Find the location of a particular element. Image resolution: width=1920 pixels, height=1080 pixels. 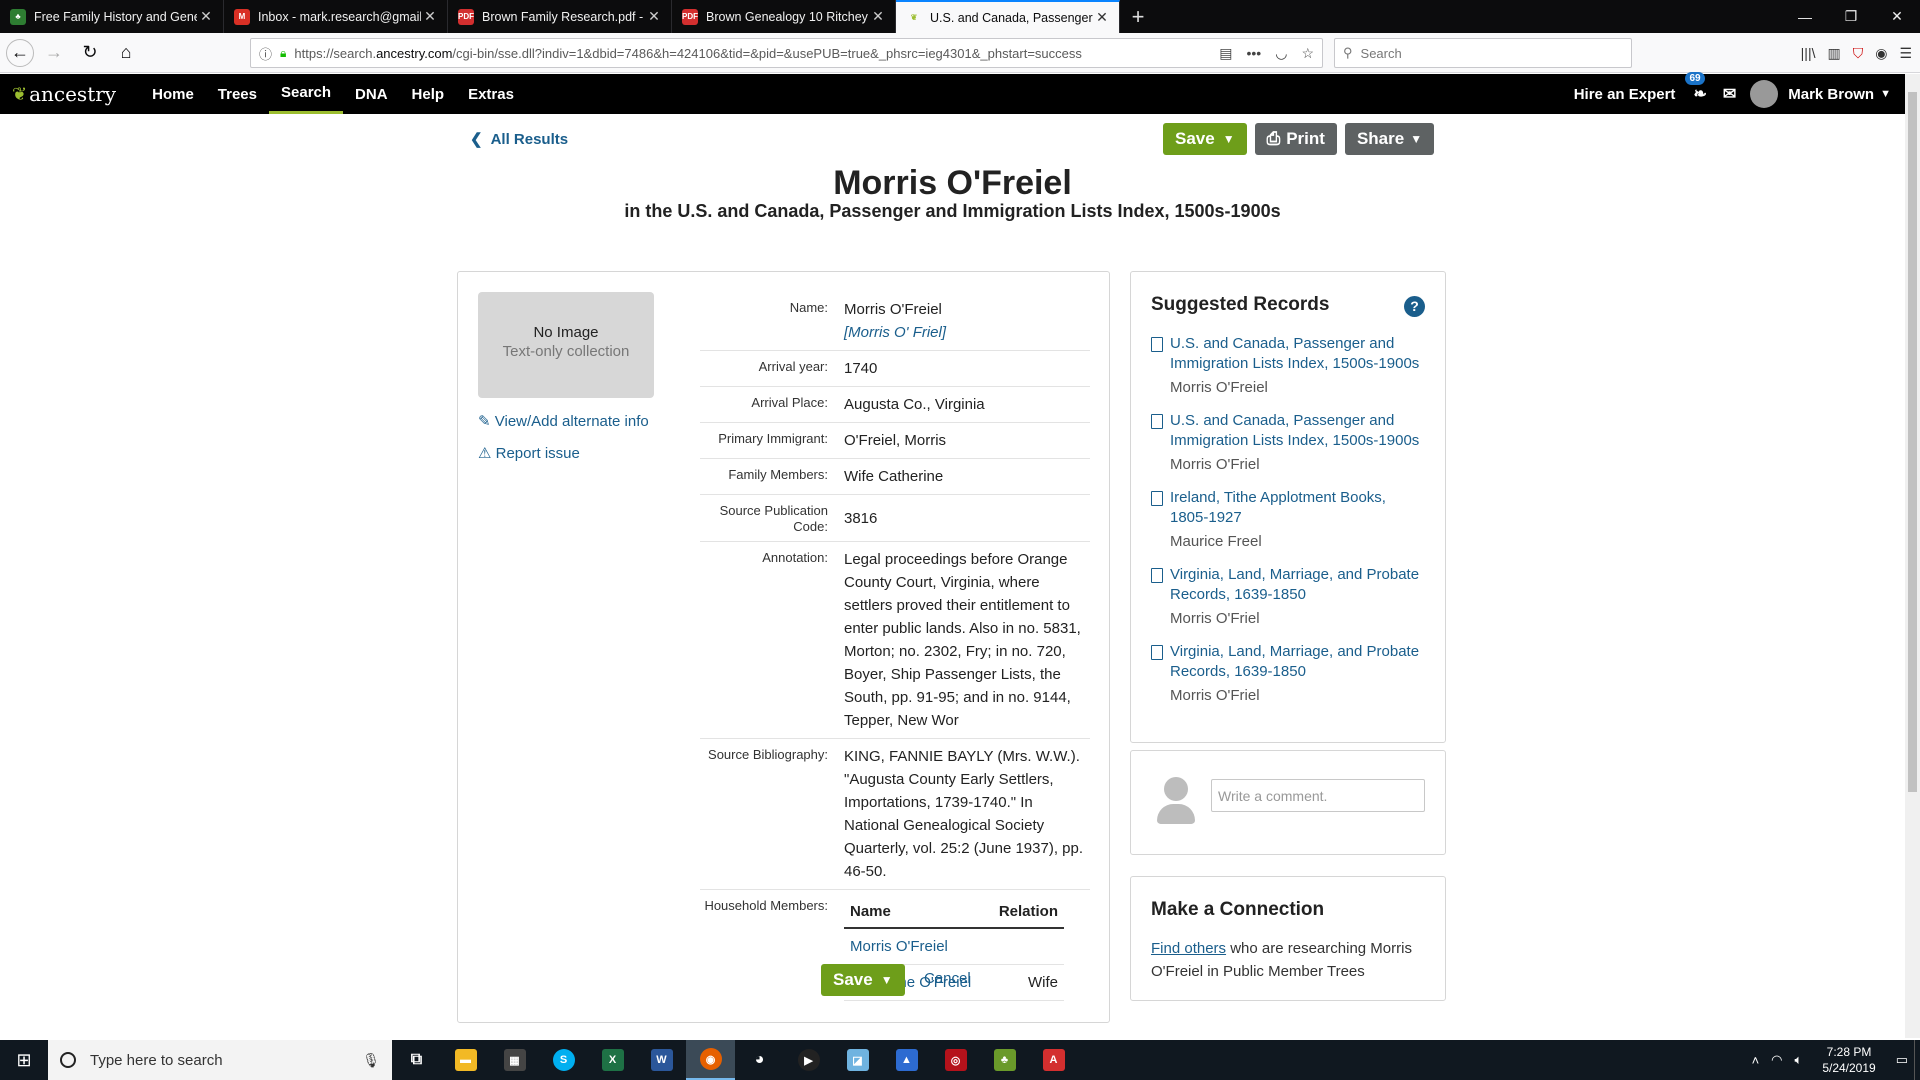

nav-home: Home is located at coordinates (173, 94).